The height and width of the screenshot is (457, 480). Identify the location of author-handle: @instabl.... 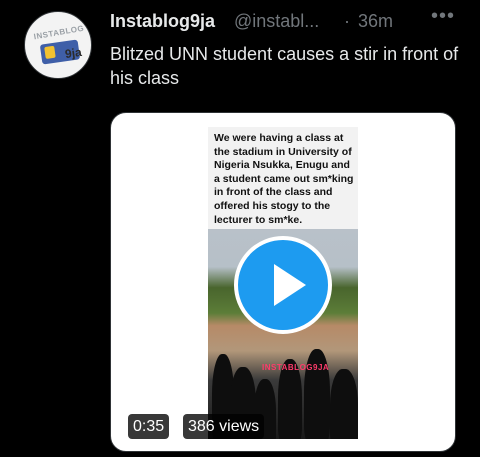
(276, 21).